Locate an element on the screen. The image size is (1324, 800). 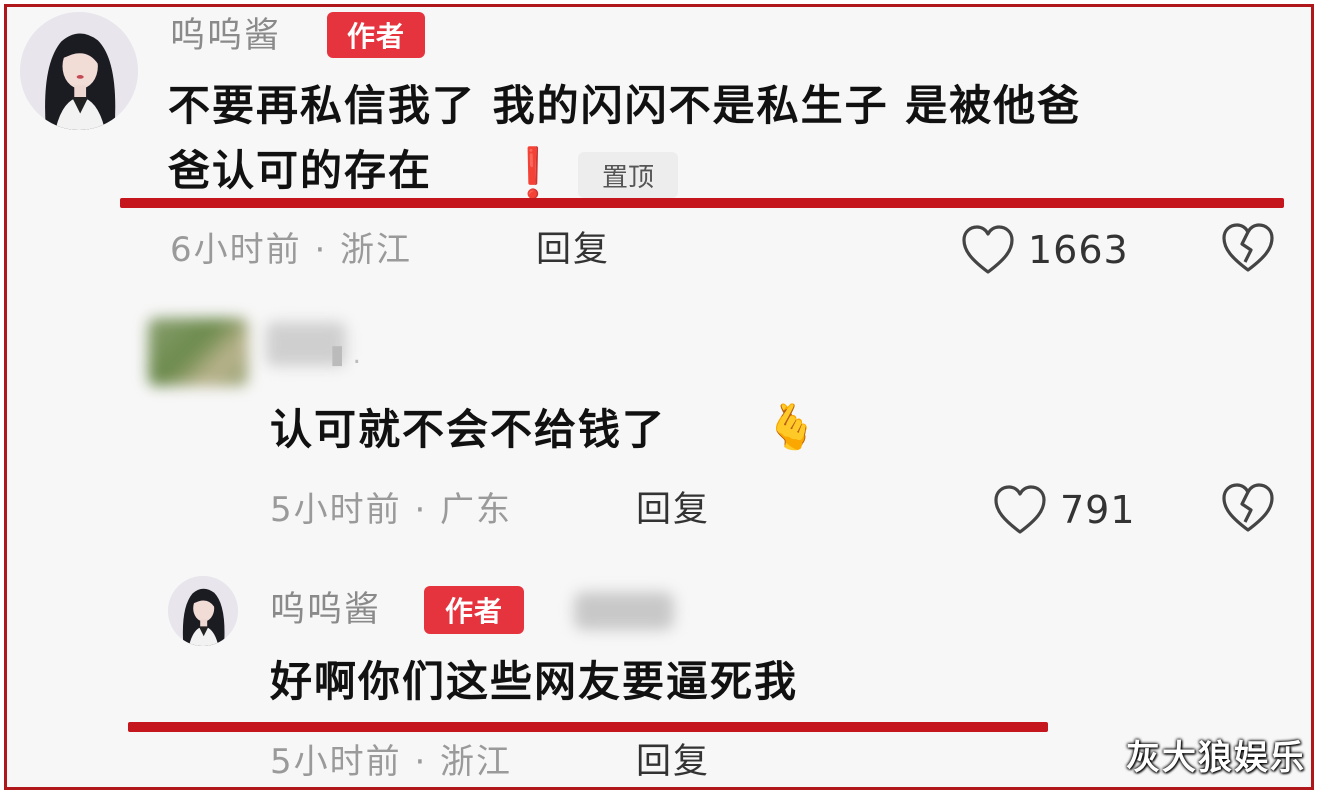
like-button: 791 is located at coordinates (1064, 510).